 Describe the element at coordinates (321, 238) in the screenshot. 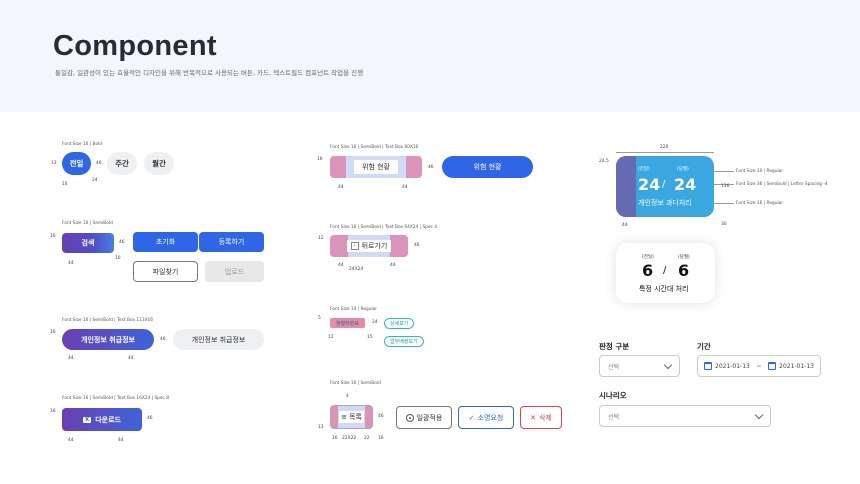

I see `dim-label: 12` at that location.